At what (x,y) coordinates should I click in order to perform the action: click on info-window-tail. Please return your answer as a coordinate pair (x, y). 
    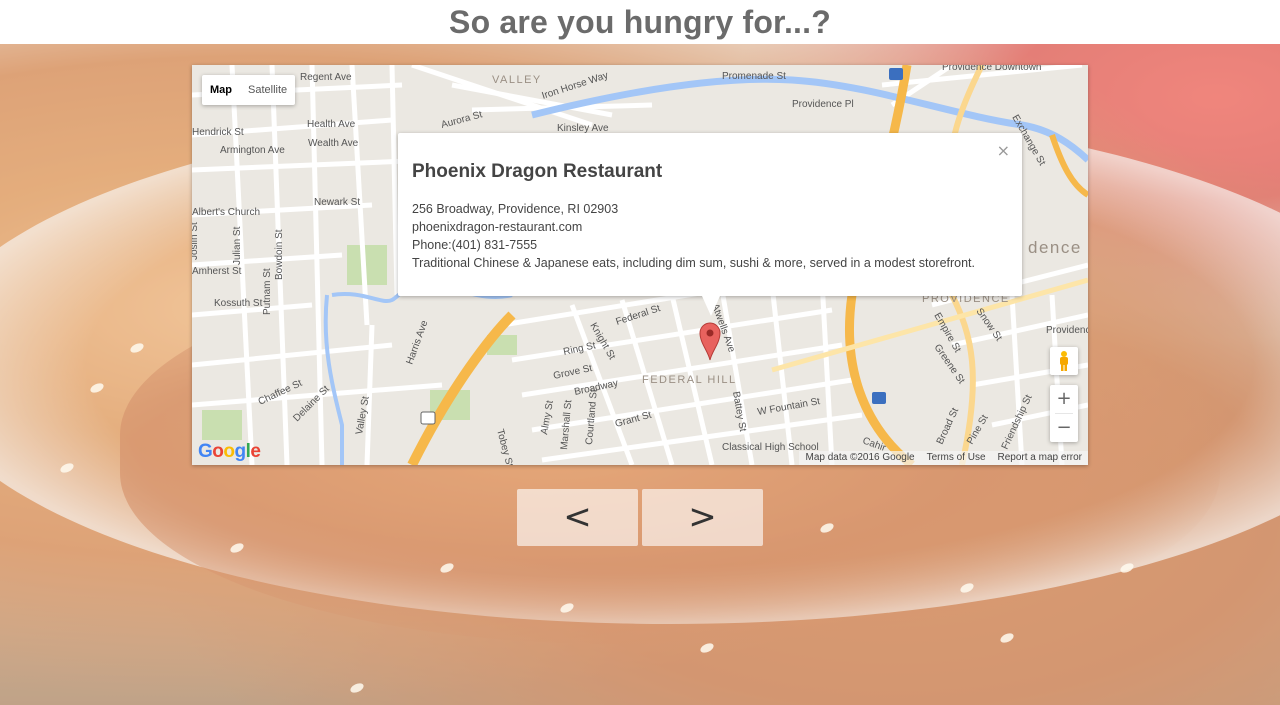
    Looking at the image, I should click on (711, 306).